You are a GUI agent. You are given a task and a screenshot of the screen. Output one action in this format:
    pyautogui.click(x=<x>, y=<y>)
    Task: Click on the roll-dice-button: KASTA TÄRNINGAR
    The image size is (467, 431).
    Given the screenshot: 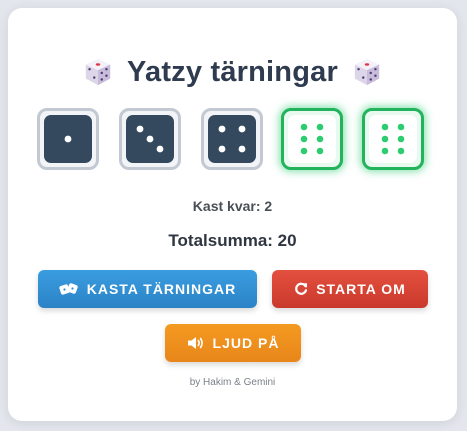 What is the action you would take?
    pyautogui.click(x=147, y=289)
    